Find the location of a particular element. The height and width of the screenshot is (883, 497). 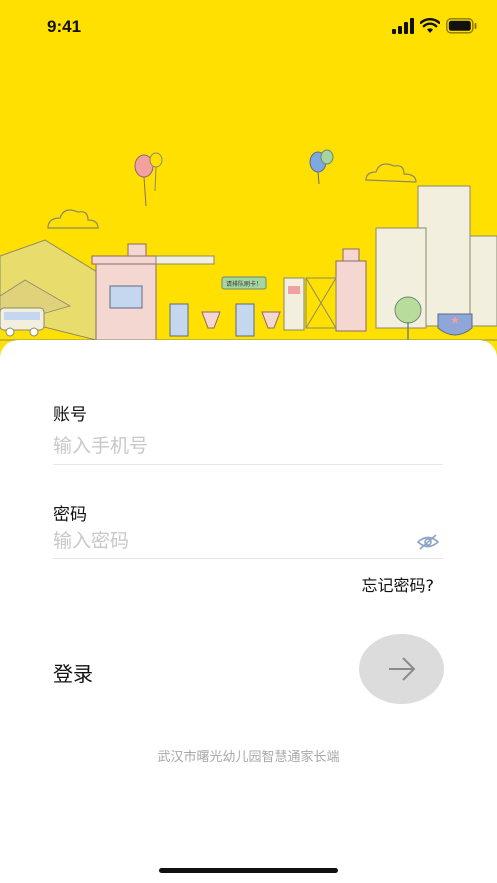

eye-off-icon is located at coordinates (428, 542).